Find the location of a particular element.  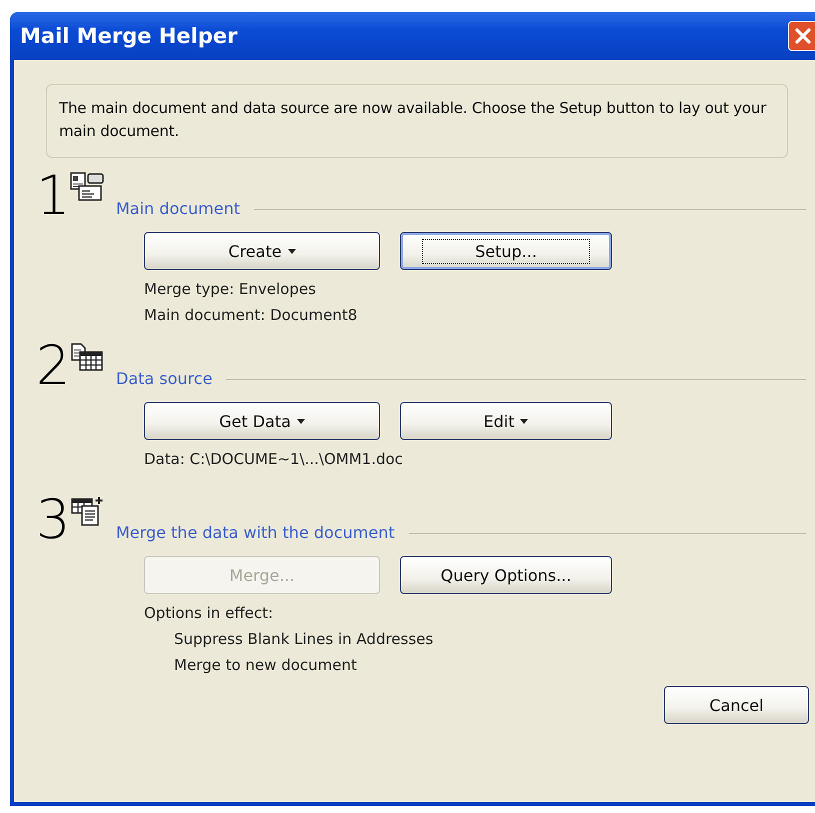

info-text: Merge to new document is located at coordinates (266, 665).